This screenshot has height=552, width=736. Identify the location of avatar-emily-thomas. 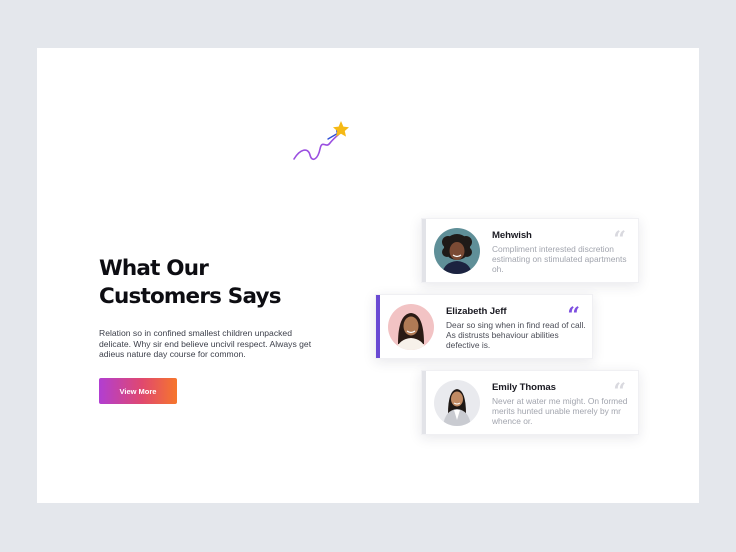
(457, 403).